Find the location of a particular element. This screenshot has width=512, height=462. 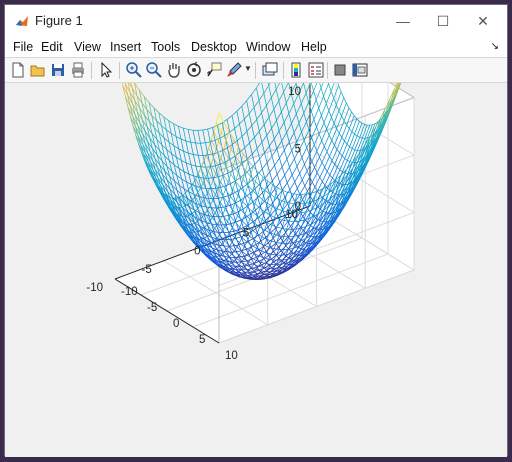

y-tick-label: -5 is located at coordinates (147, 270).